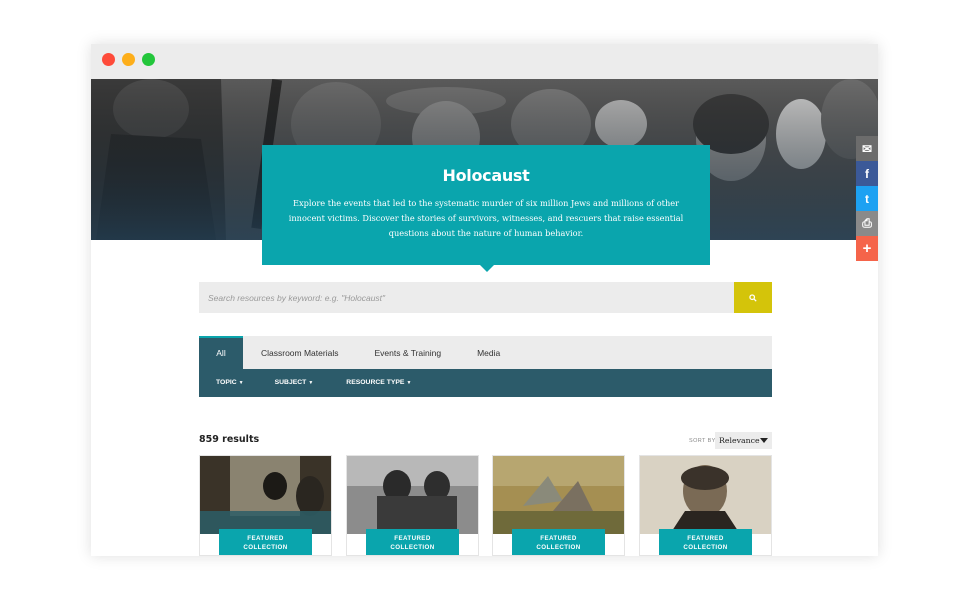 The height and width of the screenshot is (600, 970). I want to click on maximize-window-button, so click(148, 59).